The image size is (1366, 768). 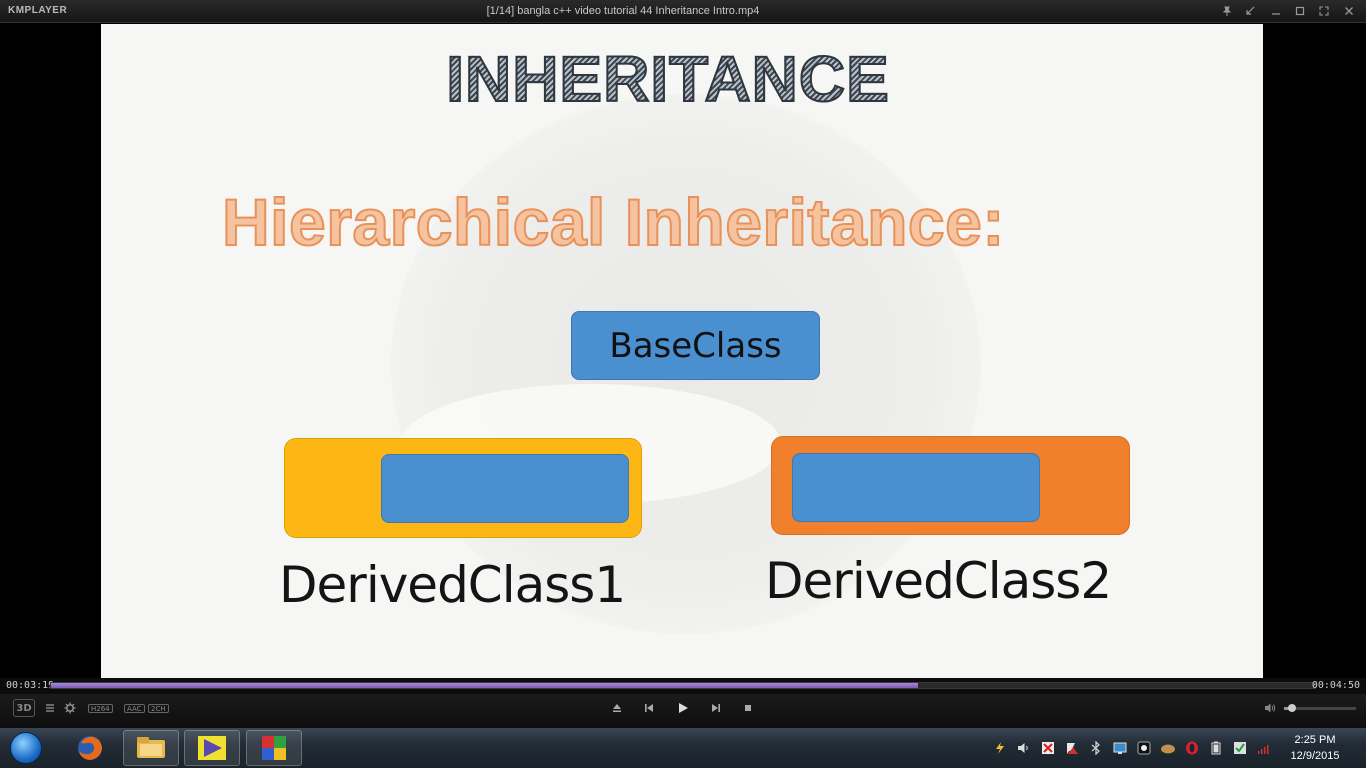 I want to click on bluetooth-icon, so click(x=1096, y=748).